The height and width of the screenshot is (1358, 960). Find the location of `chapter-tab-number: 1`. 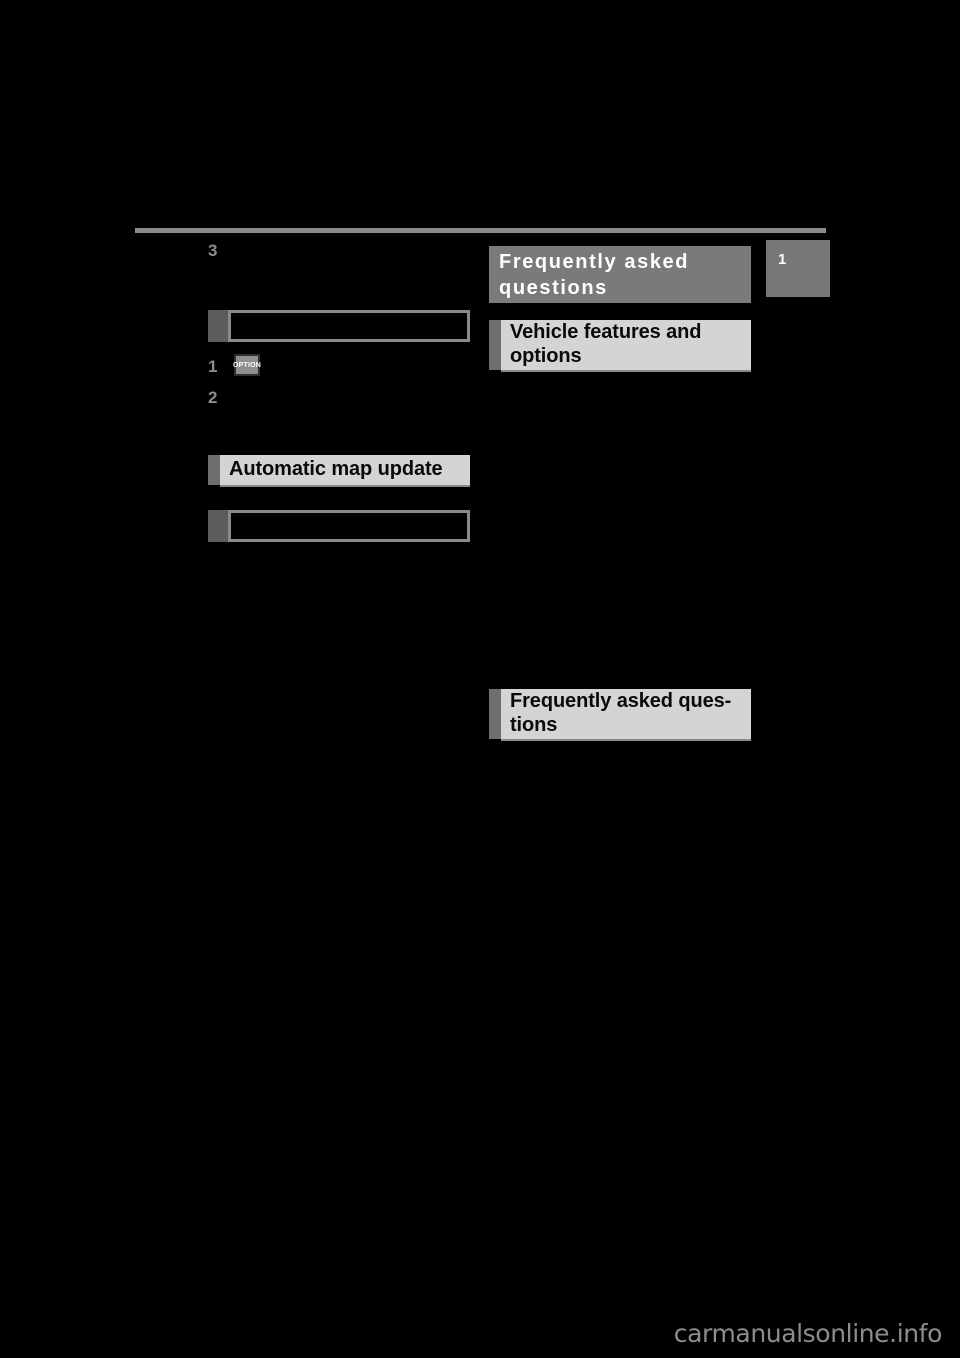

chapter-tab-number: 1 is located at coordinates (782, 259).